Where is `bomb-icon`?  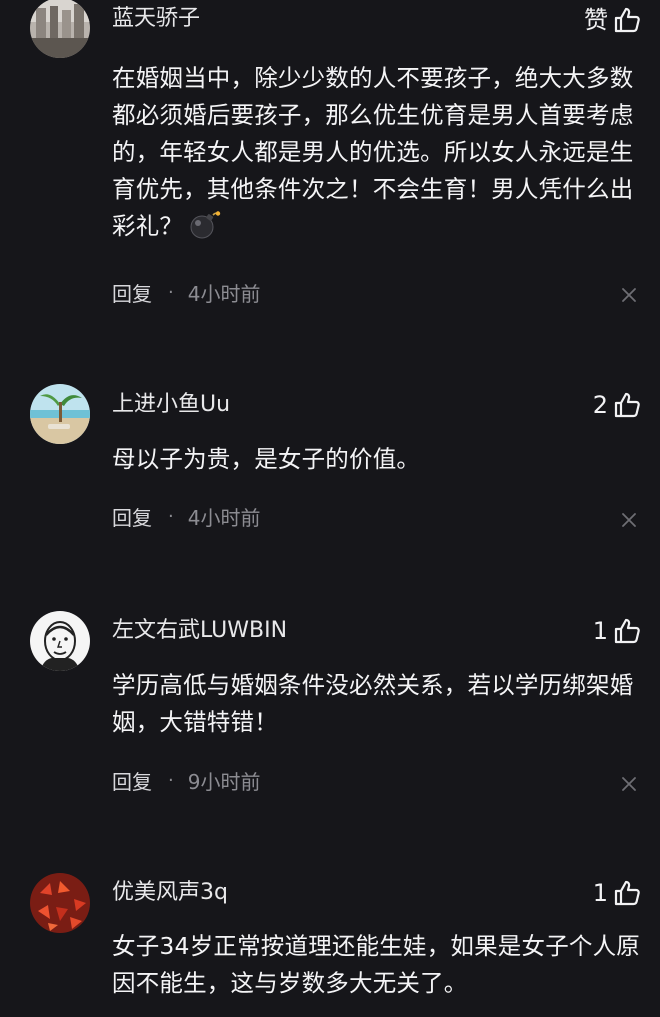 bomb-icon is located at coordinates (204, 225).